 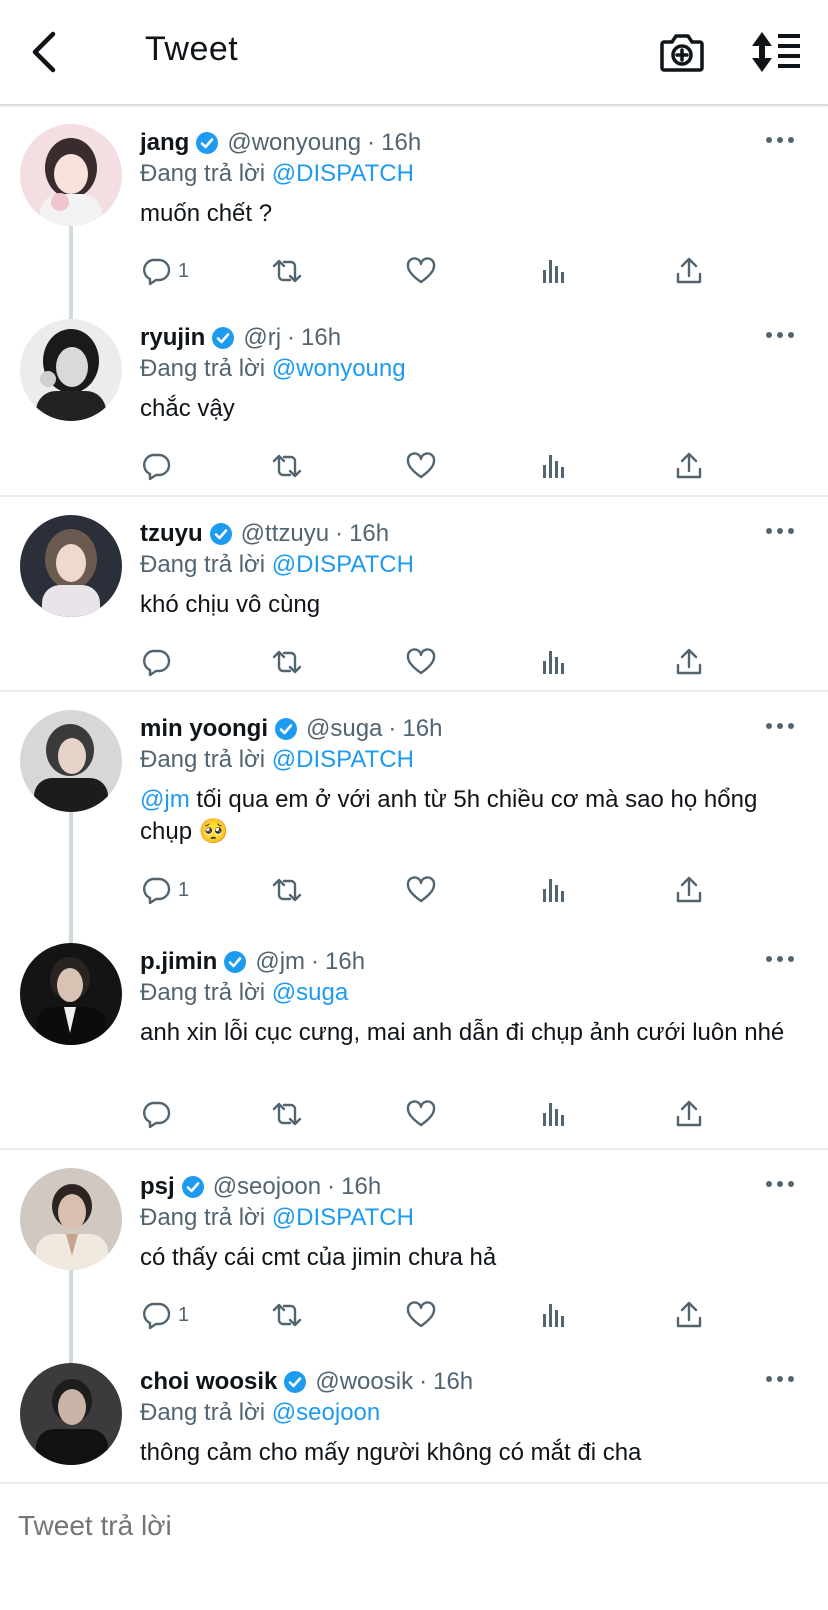 I want to click on page-title: Tweet, so click(x=192, y=49).